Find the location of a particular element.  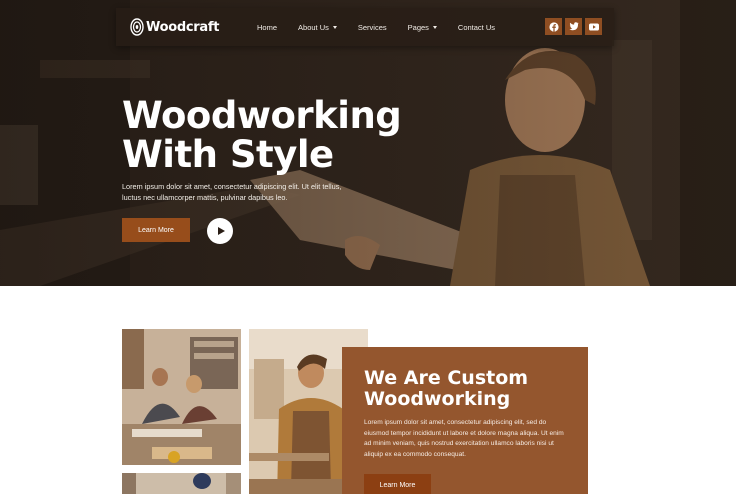

nav-item-pages: Pages is located at coordinates (422, 27).